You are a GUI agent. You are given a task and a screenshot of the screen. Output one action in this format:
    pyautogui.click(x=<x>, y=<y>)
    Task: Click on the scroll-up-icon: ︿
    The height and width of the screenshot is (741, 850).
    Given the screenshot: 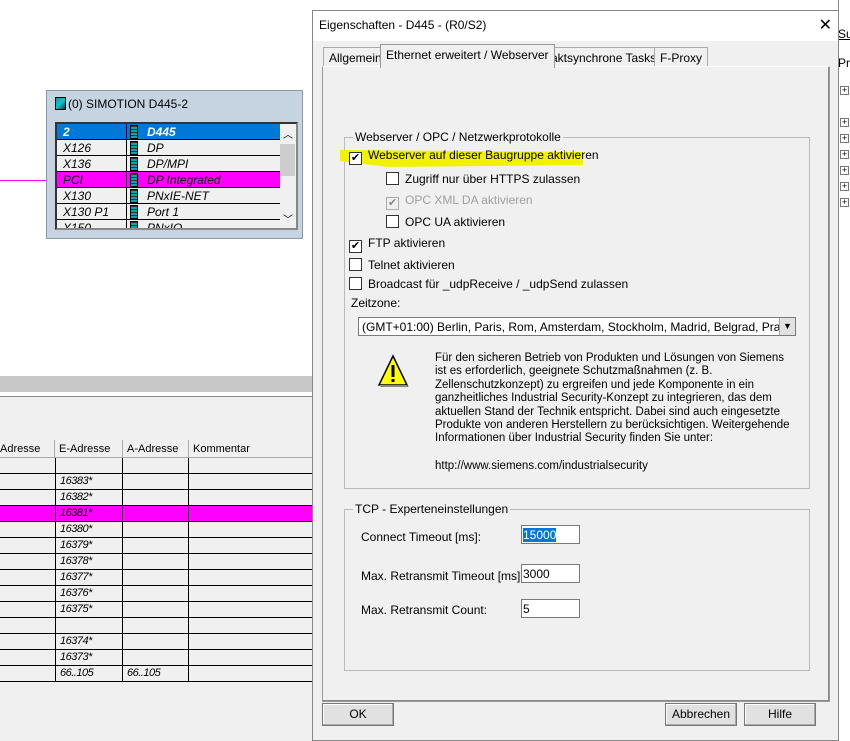 What is the action you would take?
    pyautogui.click(x=288, y=133)
    